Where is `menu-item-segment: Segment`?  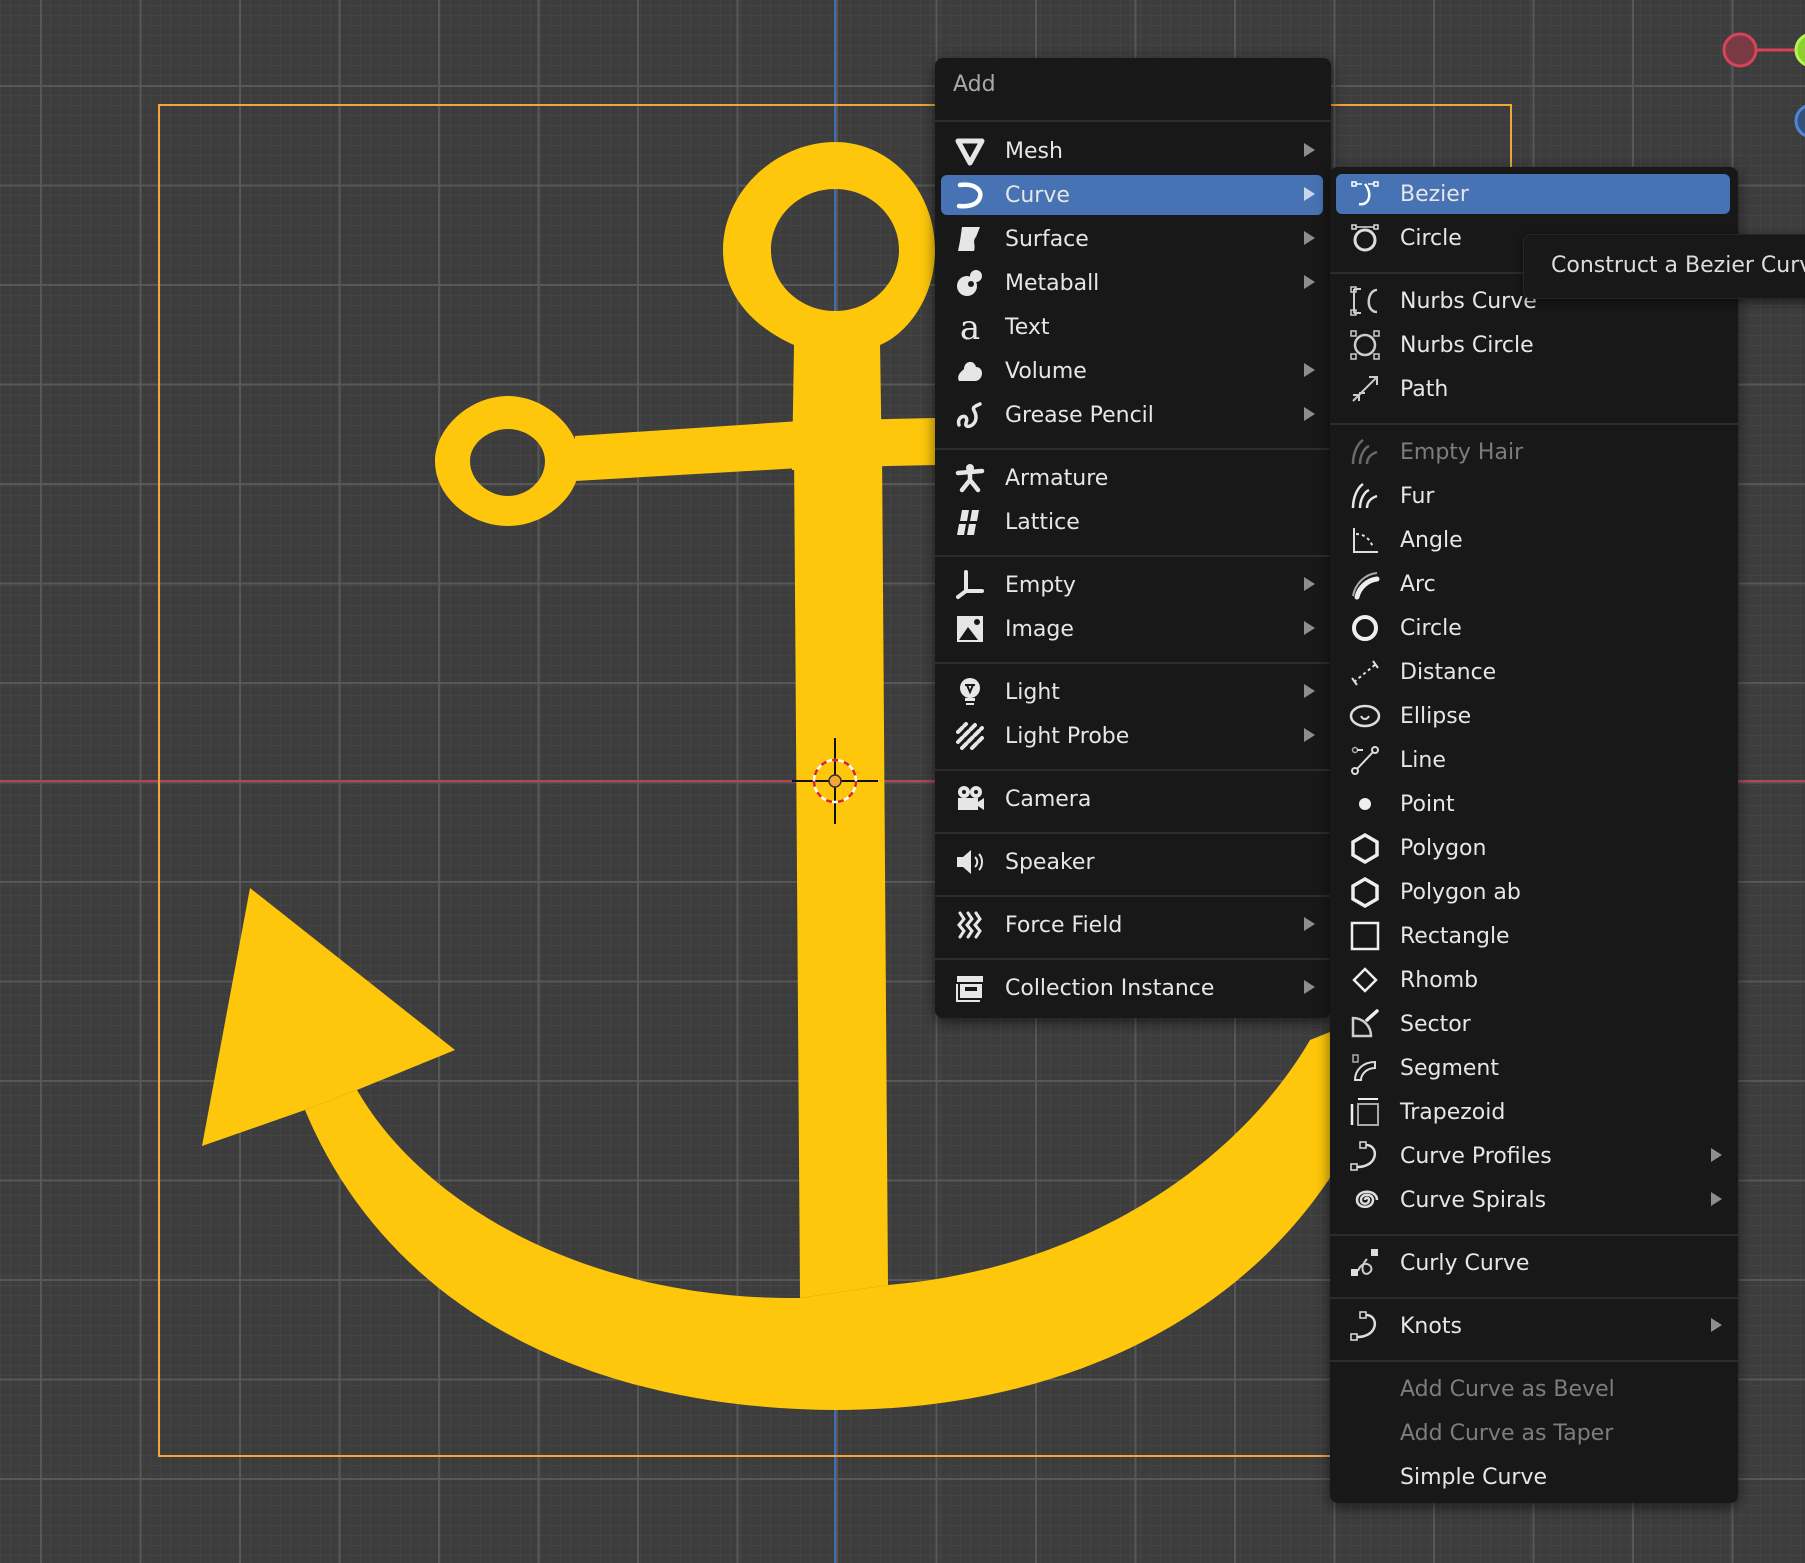
menu-item-segment: Segment is located at coordinates (1533, 1068).